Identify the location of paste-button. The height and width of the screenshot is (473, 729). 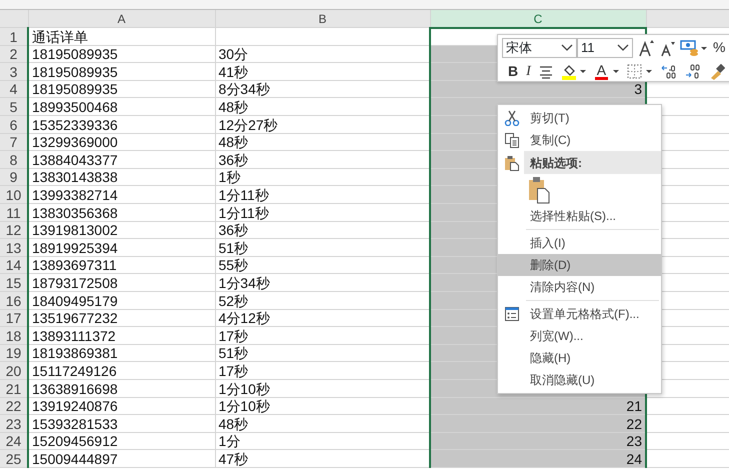
(539, 190).